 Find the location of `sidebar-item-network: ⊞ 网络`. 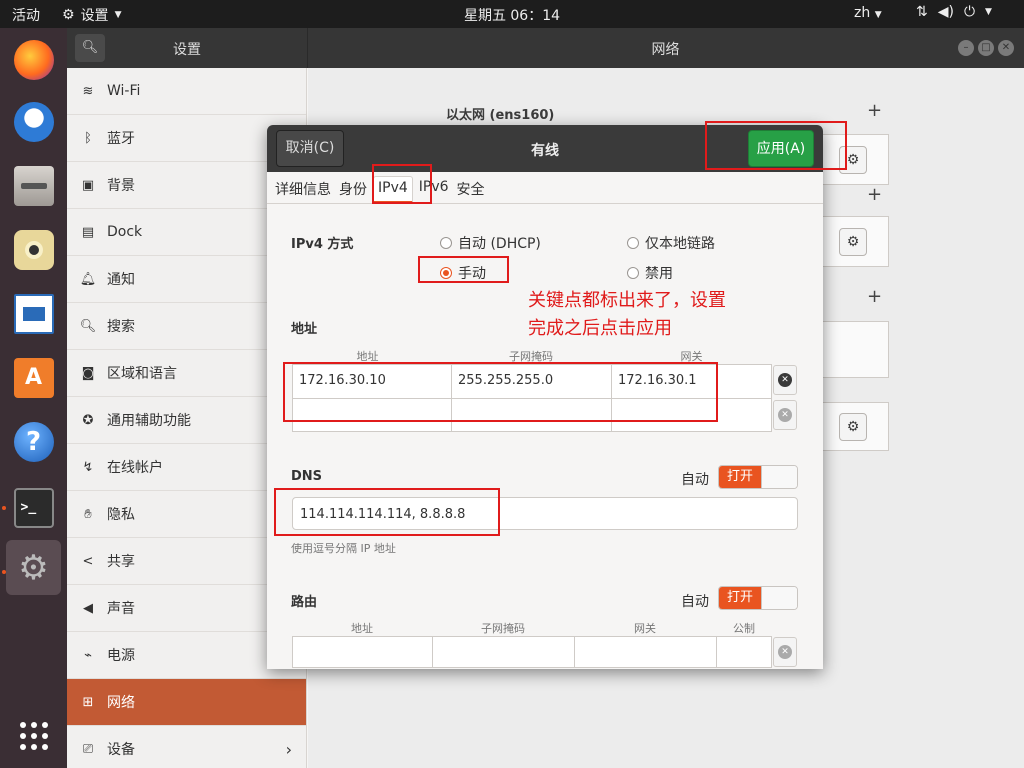

sidebar-item-network: ⊞ 网络 is located at coordinates (186, 702).